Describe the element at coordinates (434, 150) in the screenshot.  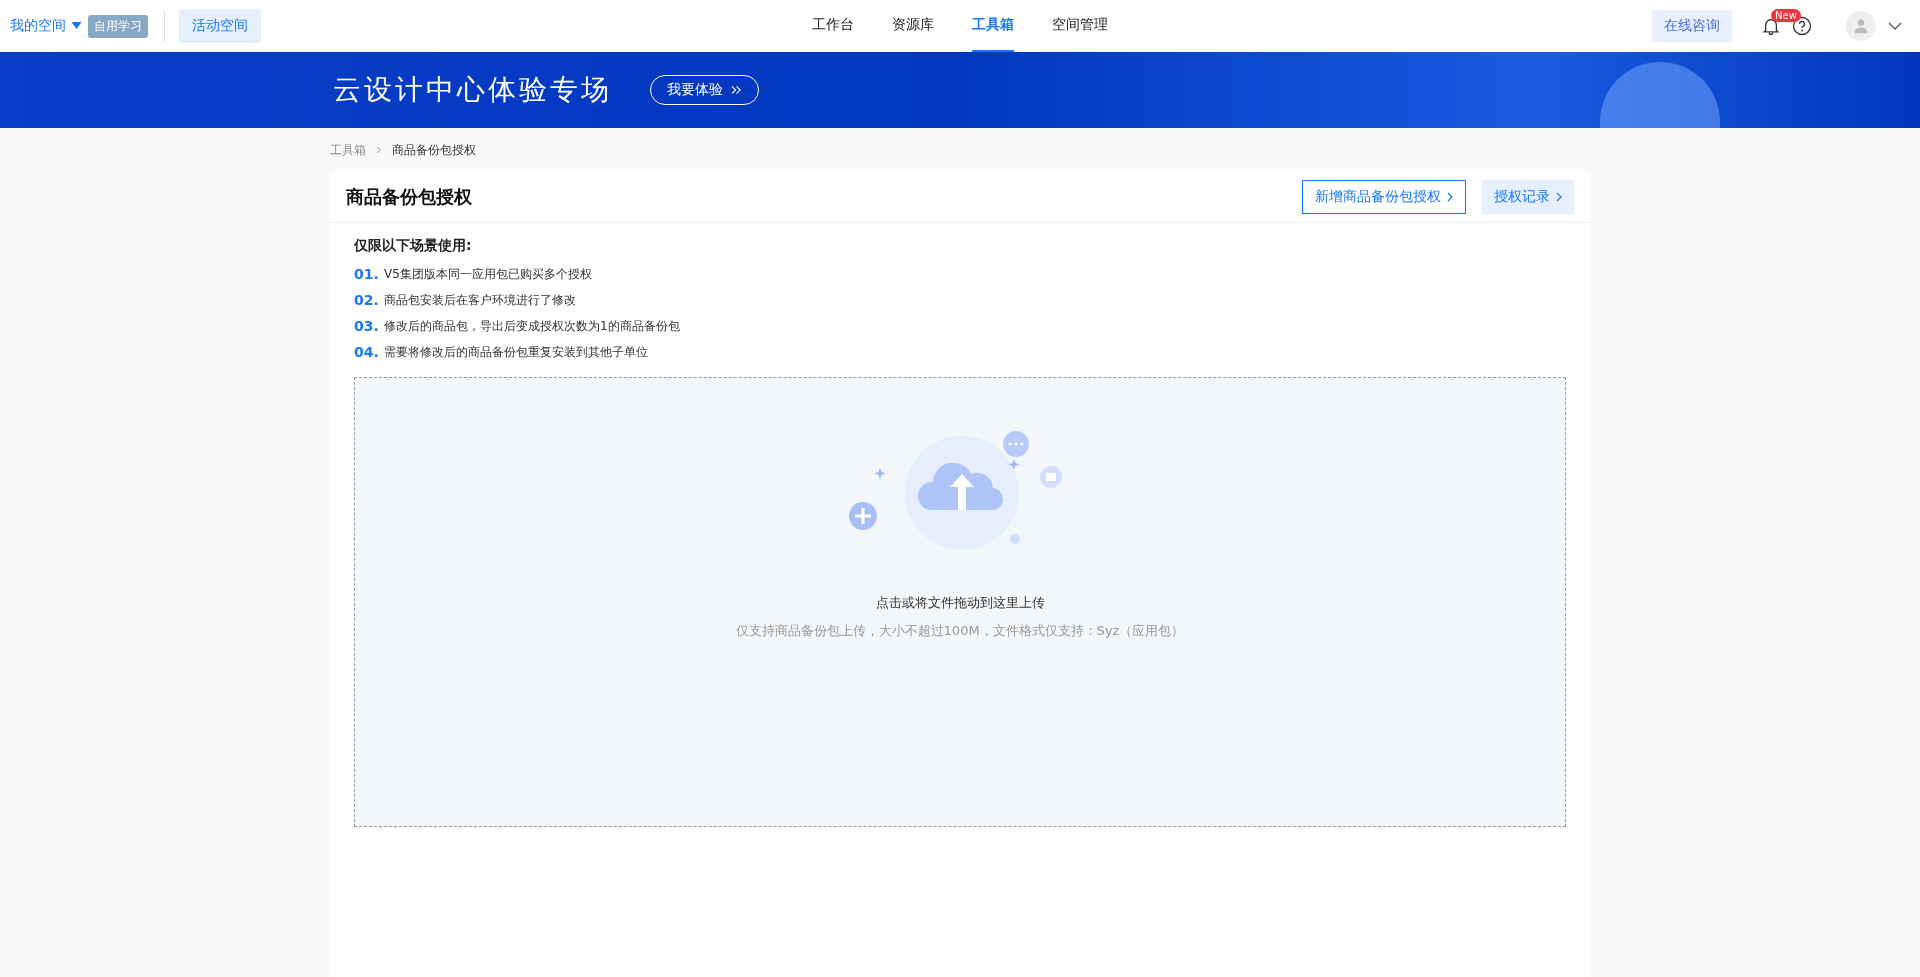
I see `breadcrumb-item: 商品备份包授权` at that location.